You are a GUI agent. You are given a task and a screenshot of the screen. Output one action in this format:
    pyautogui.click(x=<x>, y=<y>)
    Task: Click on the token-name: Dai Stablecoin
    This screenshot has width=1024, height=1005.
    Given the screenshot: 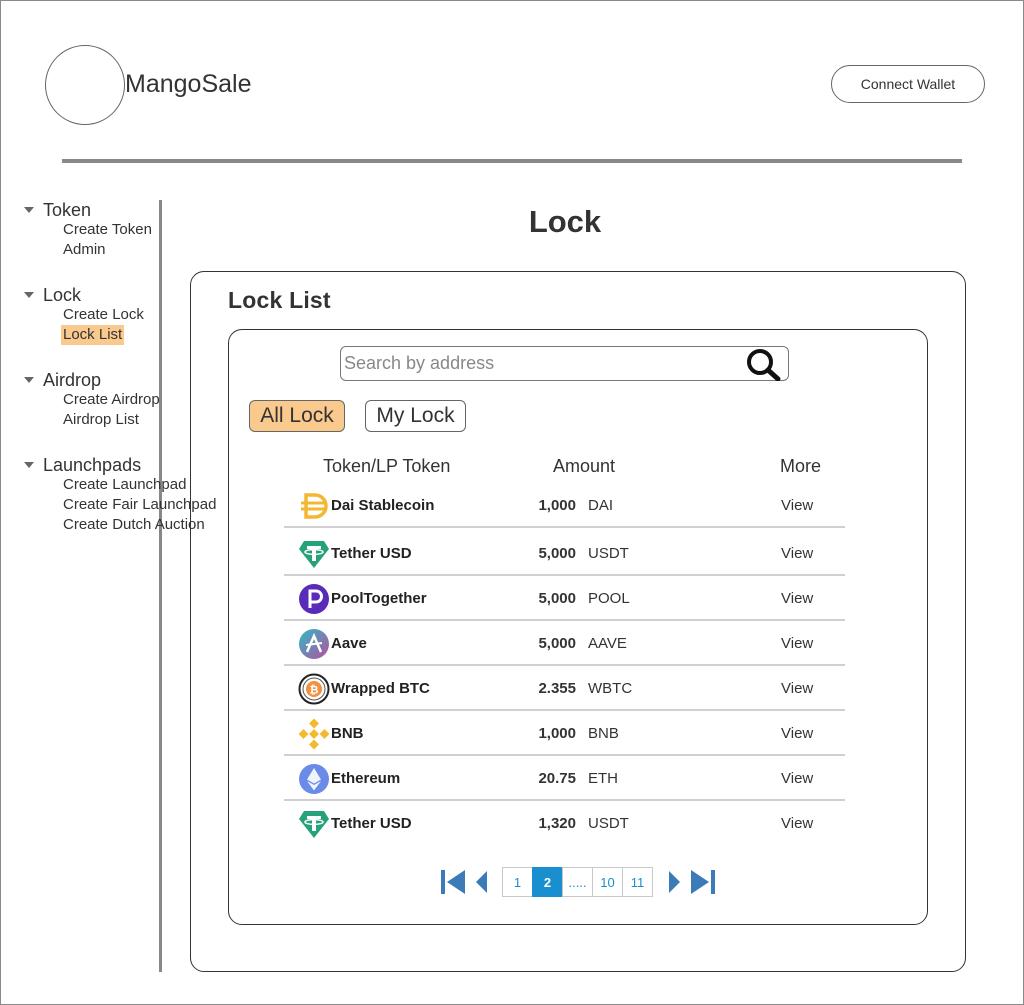 What is the action you would take?
    pyautogui.click(x=383, y=505)
    